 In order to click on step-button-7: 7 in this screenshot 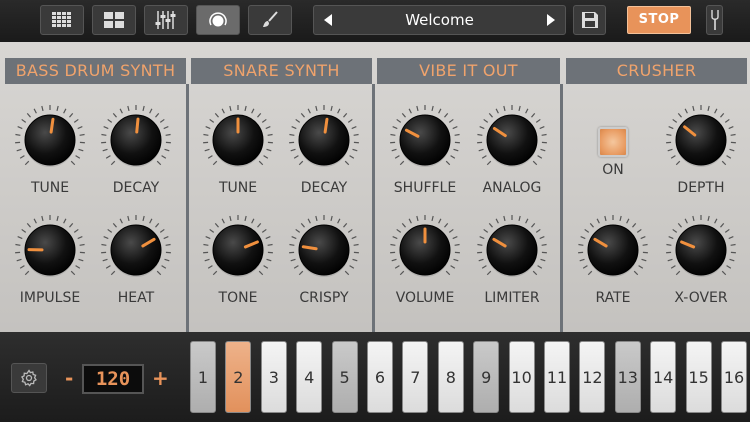, I will do `click(415, 377)`.